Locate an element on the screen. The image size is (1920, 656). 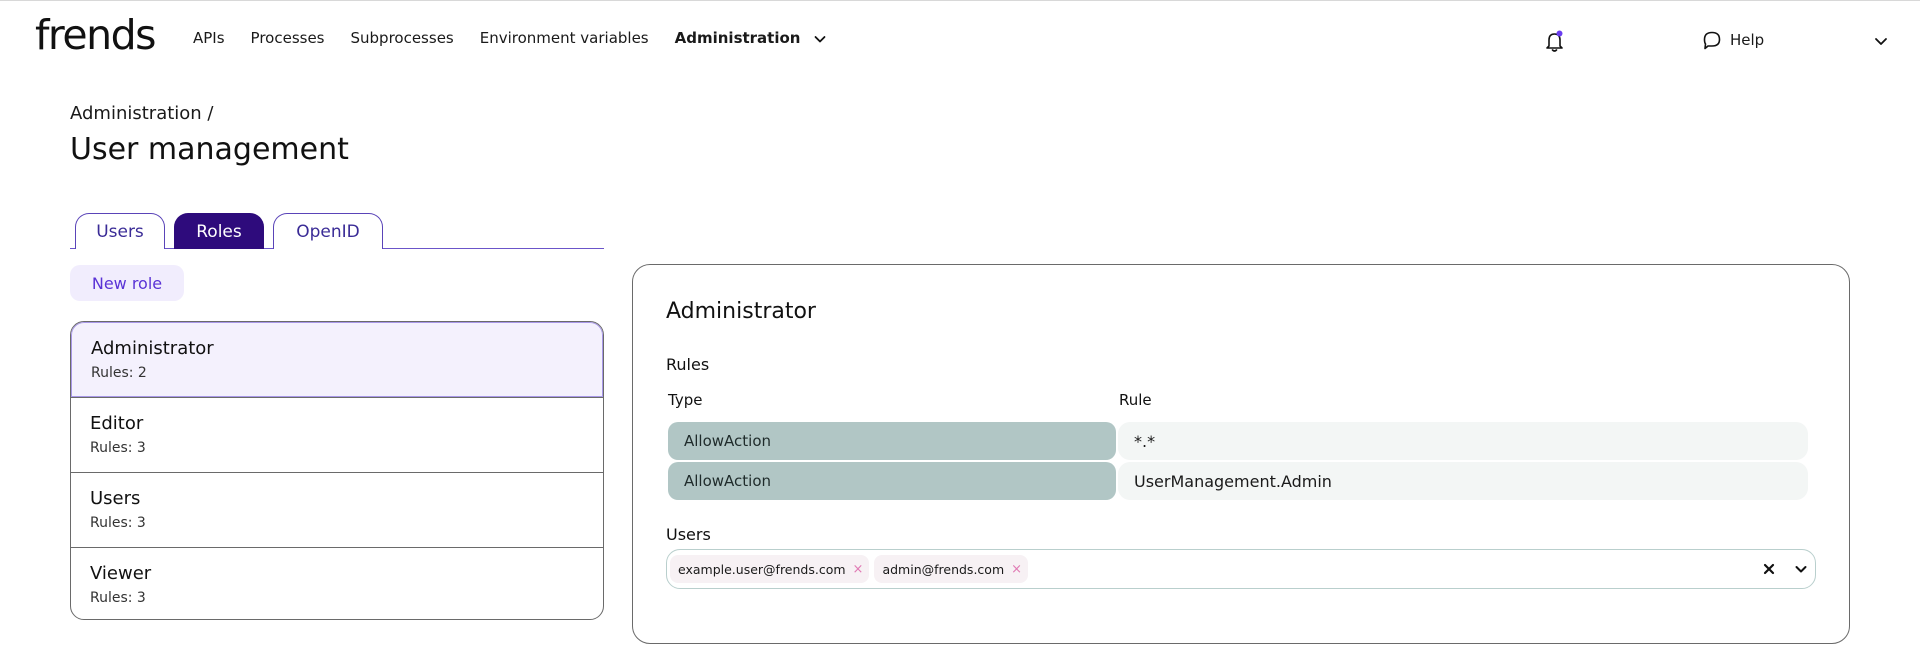
role-item-viewer: Viewer Rules: 3 is located at coordinates (337, 583).